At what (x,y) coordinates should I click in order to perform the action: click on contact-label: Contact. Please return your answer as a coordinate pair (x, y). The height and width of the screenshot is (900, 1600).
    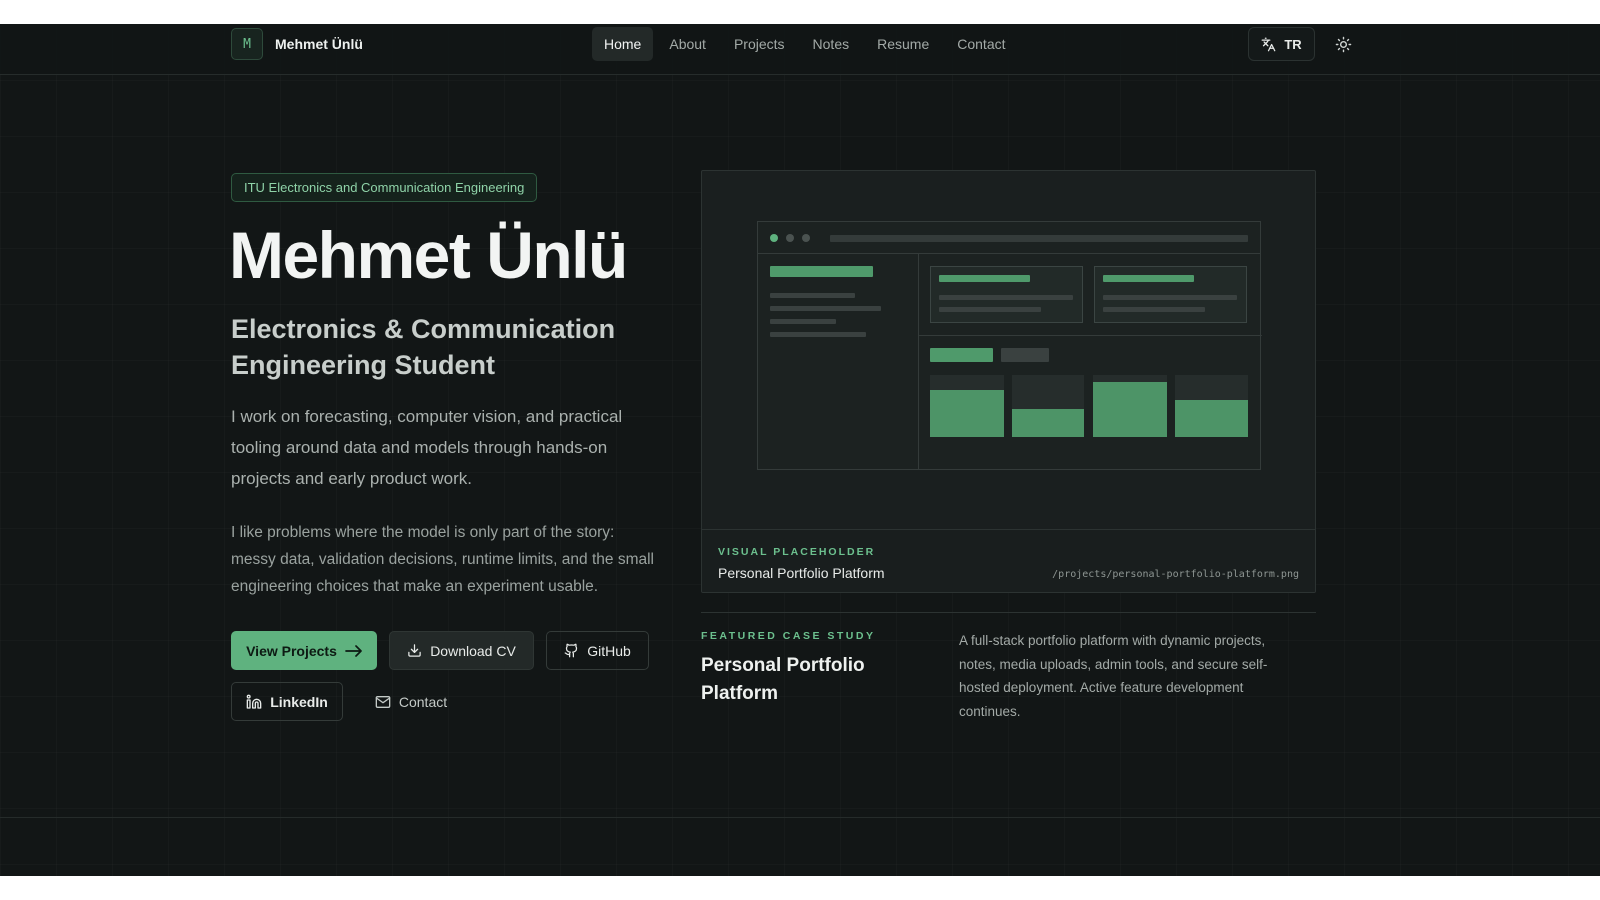
    Looking at the image, I should click on (423, 701).